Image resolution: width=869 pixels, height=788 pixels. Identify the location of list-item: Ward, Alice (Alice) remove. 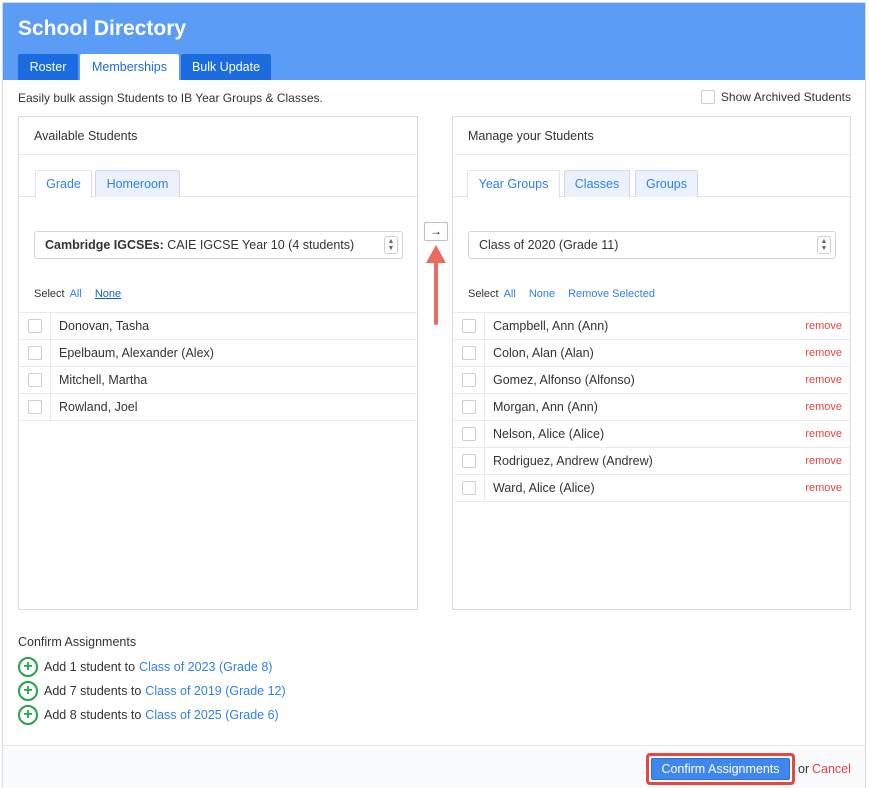
(651, 488).